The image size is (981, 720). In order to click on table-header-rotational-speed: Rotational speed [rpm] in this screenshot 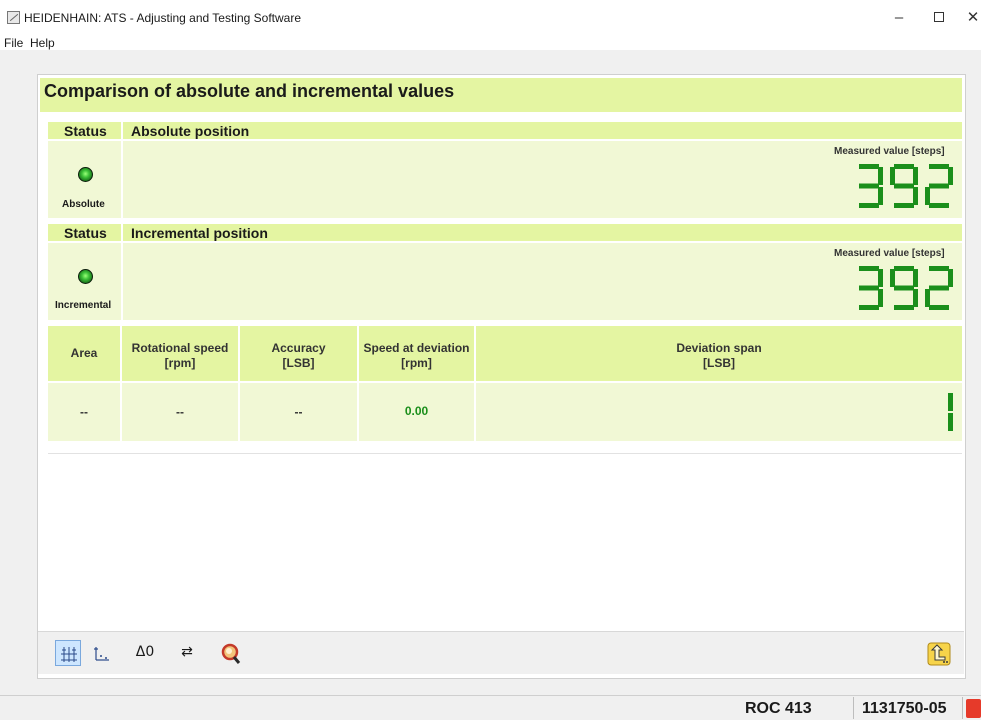, I will do `click(180, 353)`.